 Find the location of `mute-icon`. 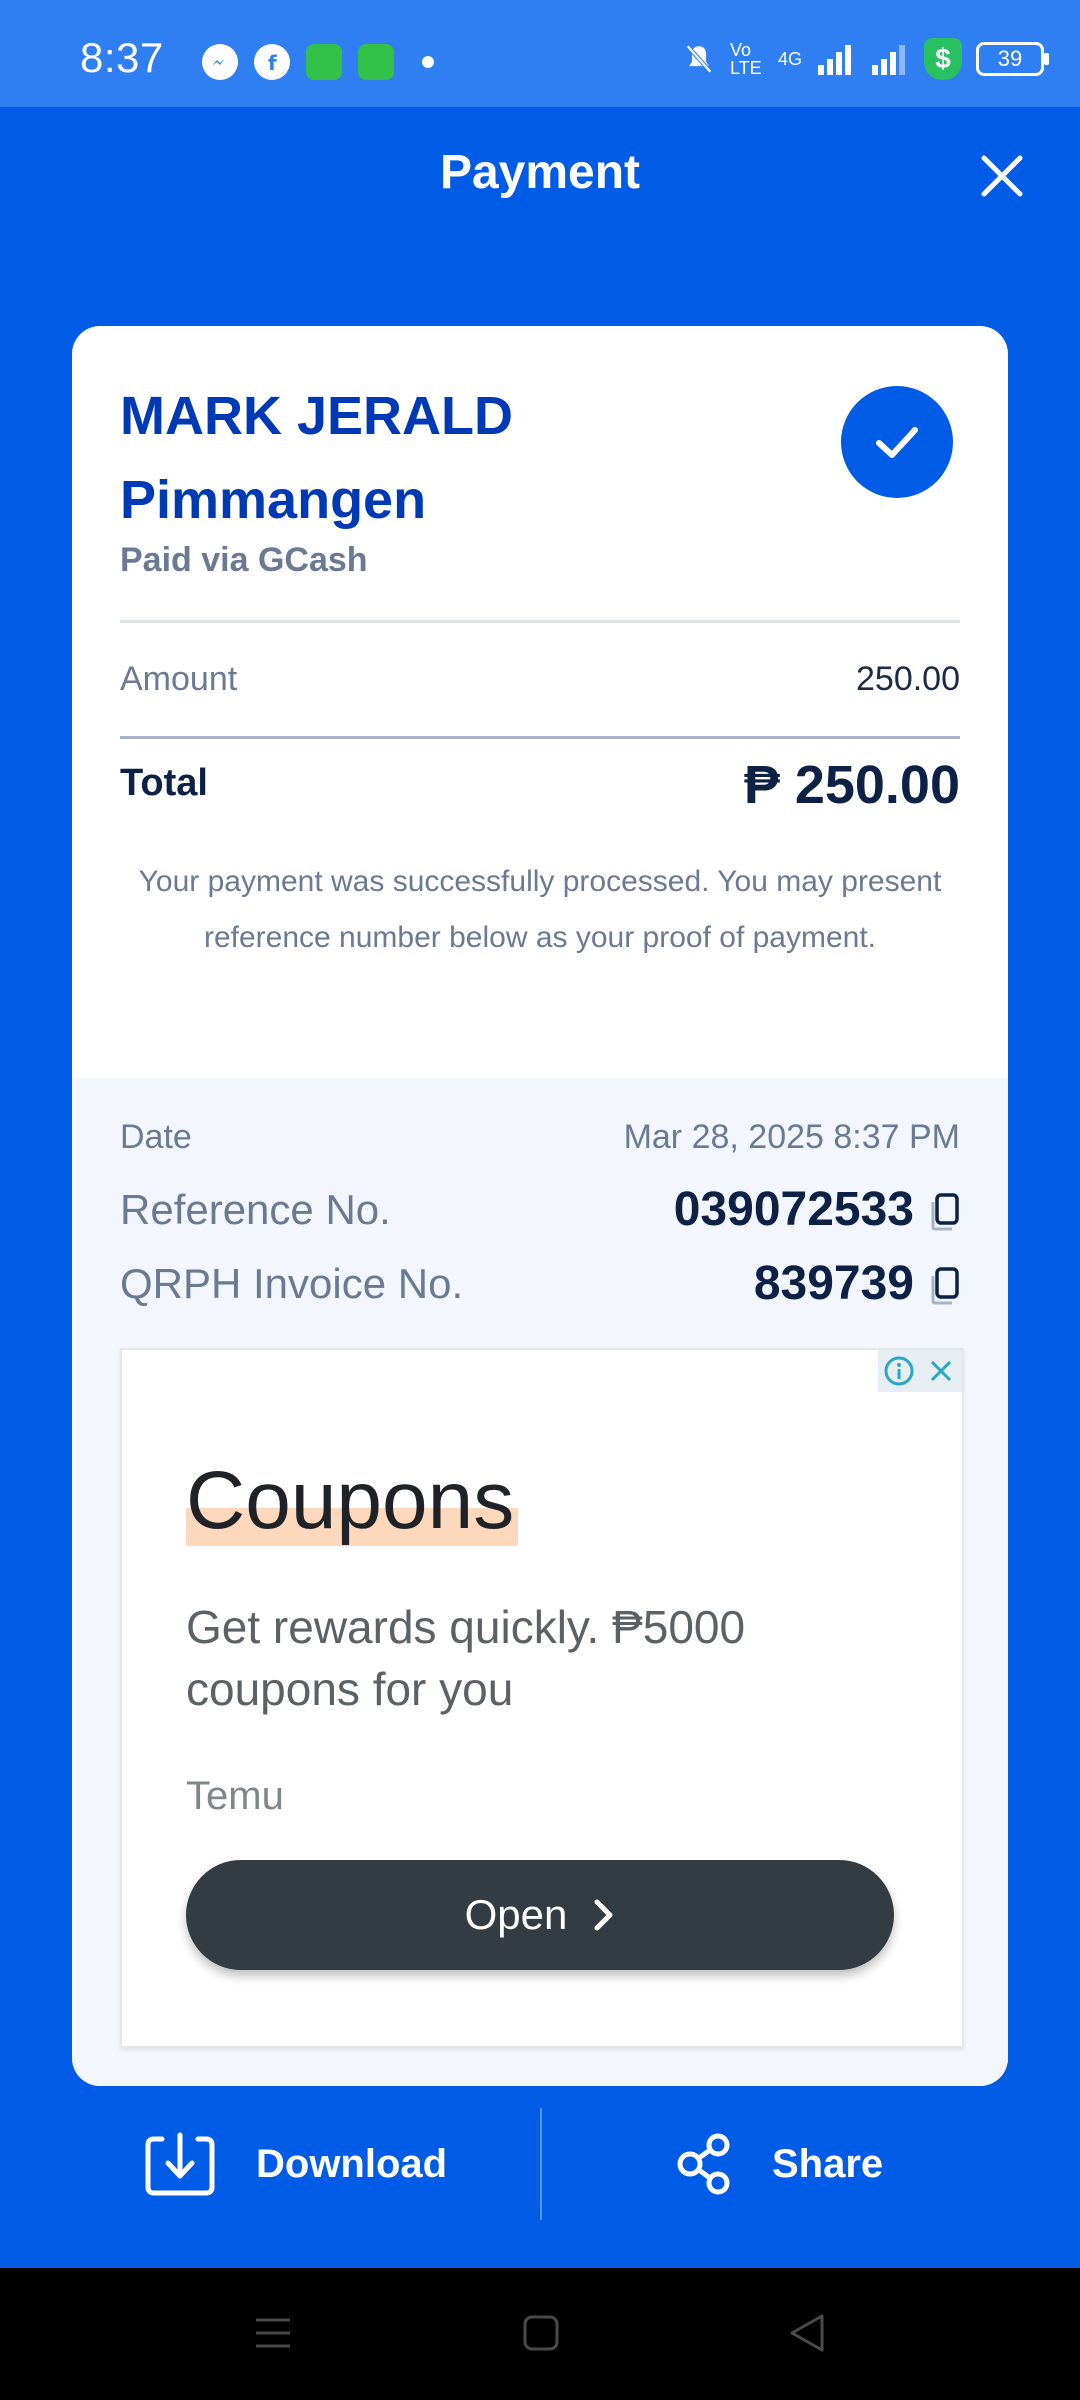

mute-icon is located at coordinates (699, 59).